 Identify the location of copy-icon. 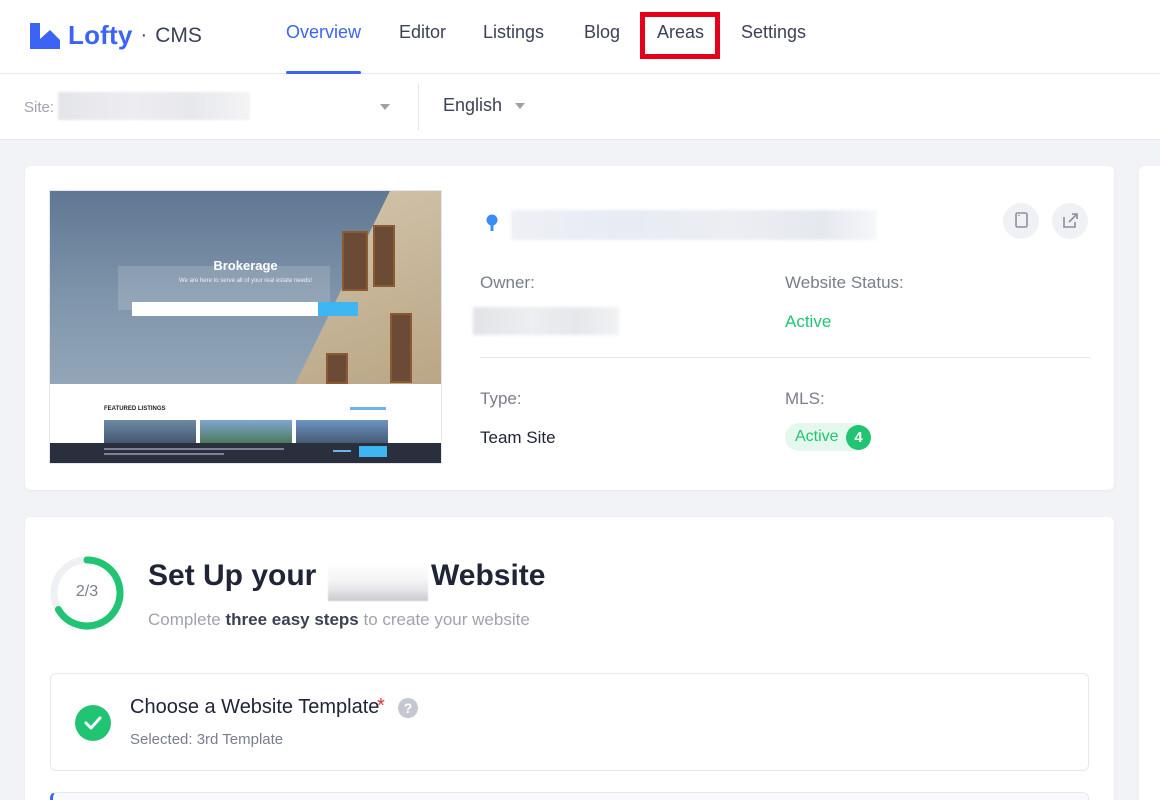
(1021, 220).